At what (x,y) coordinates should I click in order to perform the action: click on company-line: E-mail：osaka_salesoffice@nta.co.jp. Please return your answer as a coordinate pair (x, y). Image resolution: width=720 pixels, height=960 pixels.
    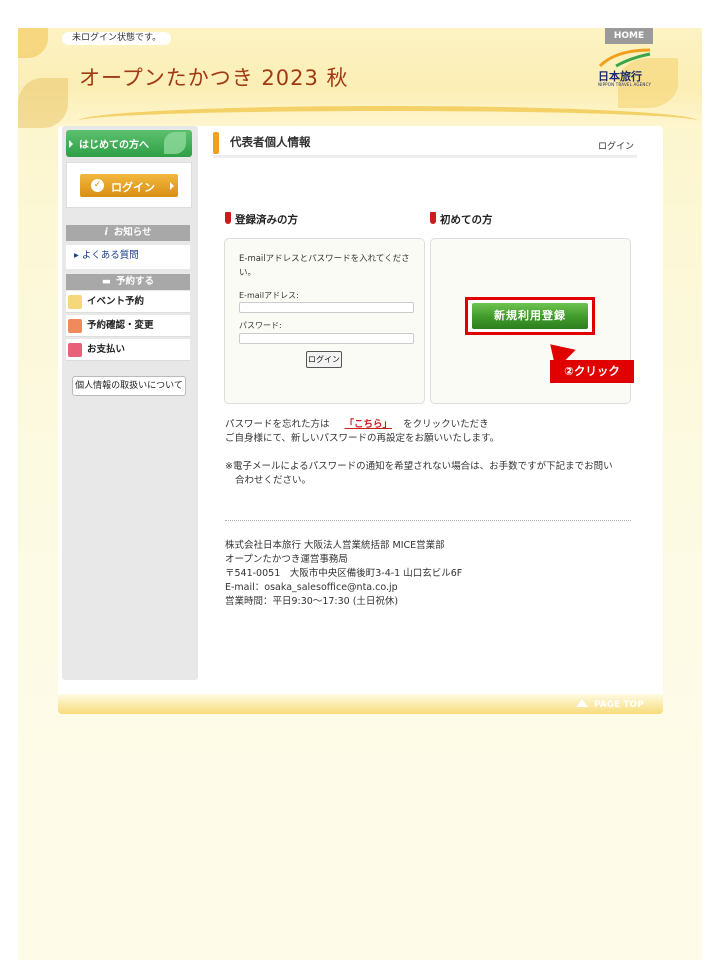
    Looking at the image, I should click on (311, 587).